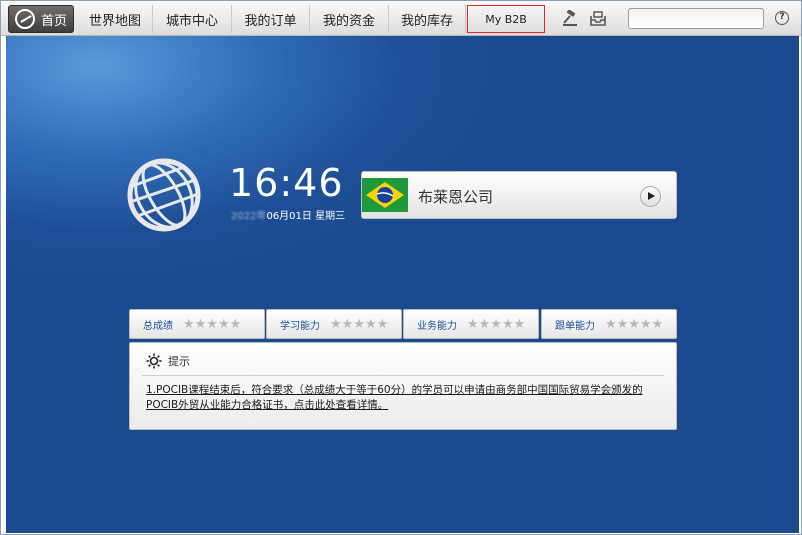 The image size is (802, 535). I want to click on date-rest: 06月01日 星期三, so click(306, 216).